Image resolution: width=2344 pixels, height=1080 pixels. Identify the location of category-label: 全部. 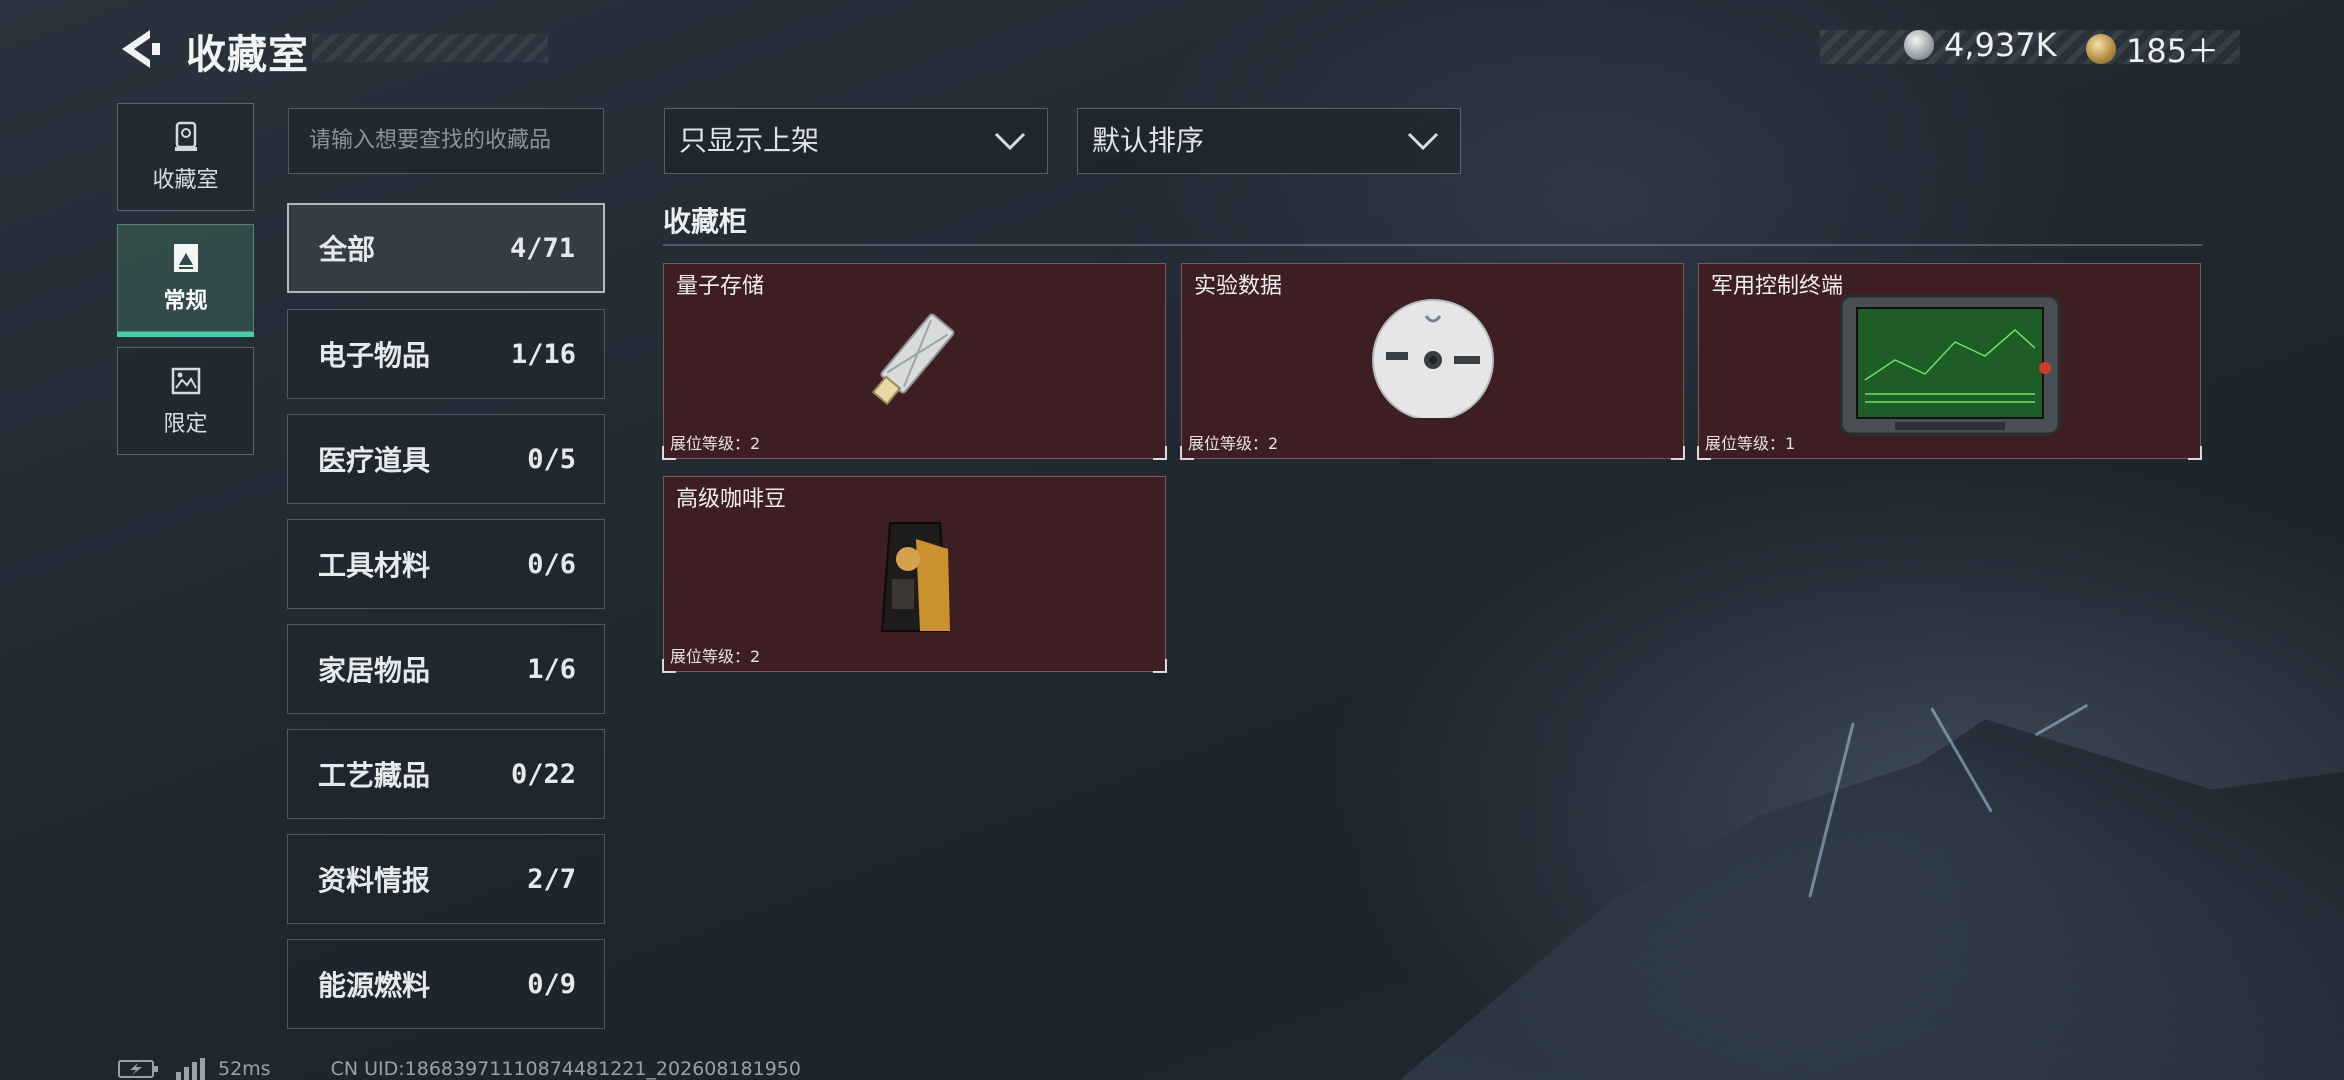
(347, 249).